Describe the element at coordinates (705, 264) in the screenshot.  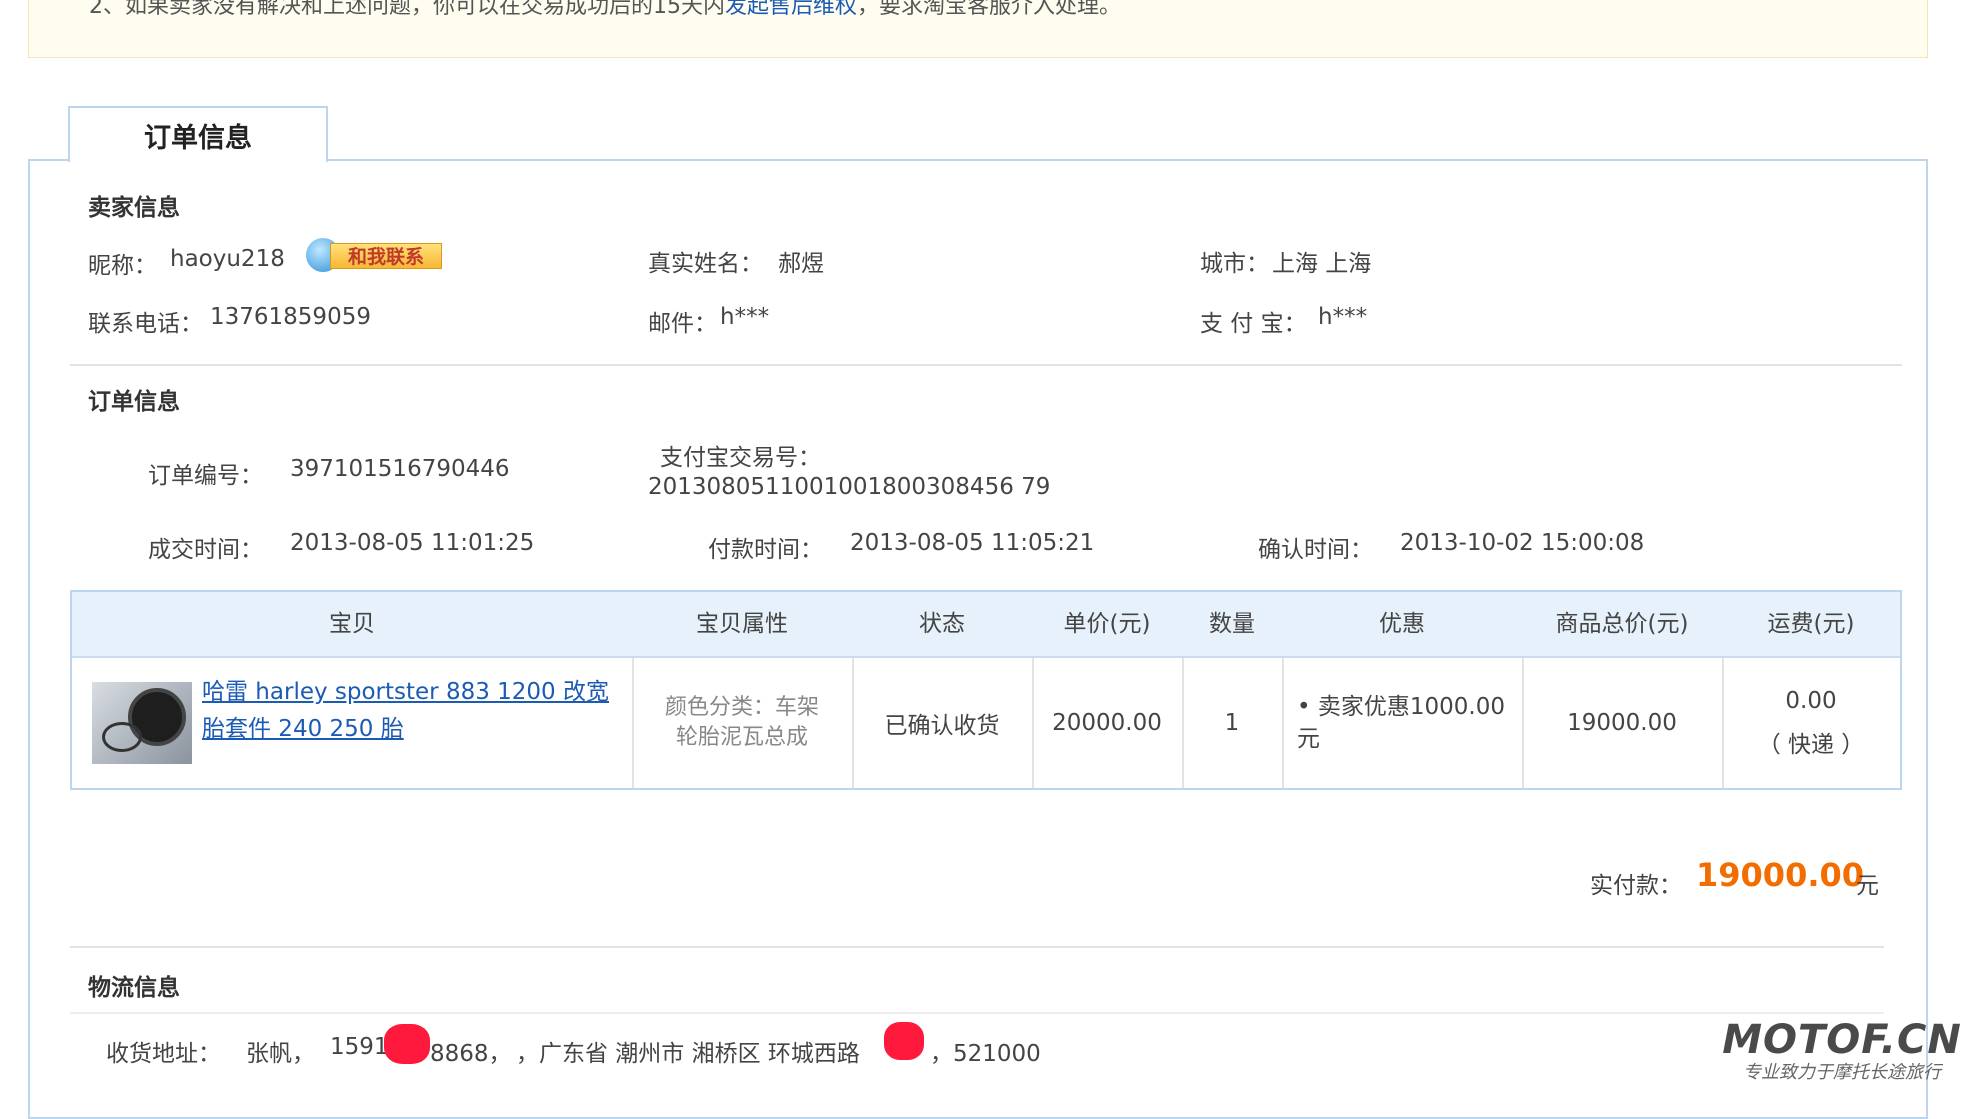
I see `realname-label: 真实姓名：` at that location.